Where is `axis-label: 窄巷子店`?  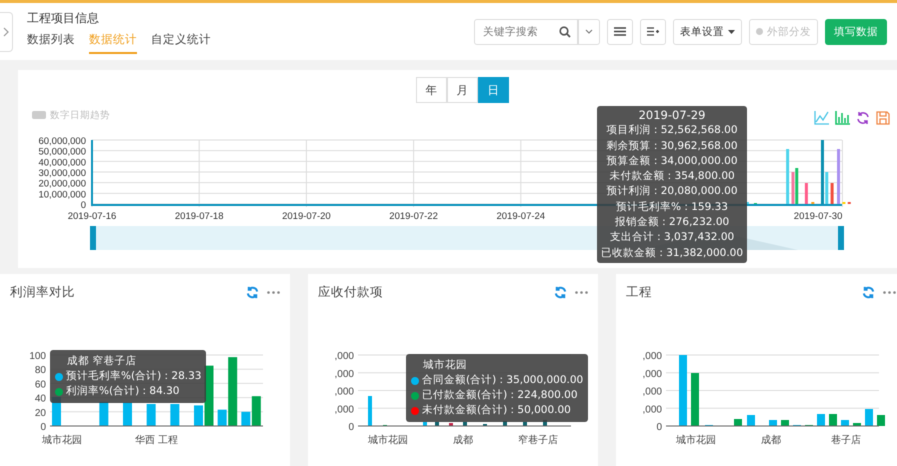
axis-label: 窄巷子店 is located at coordinates (538, 440).